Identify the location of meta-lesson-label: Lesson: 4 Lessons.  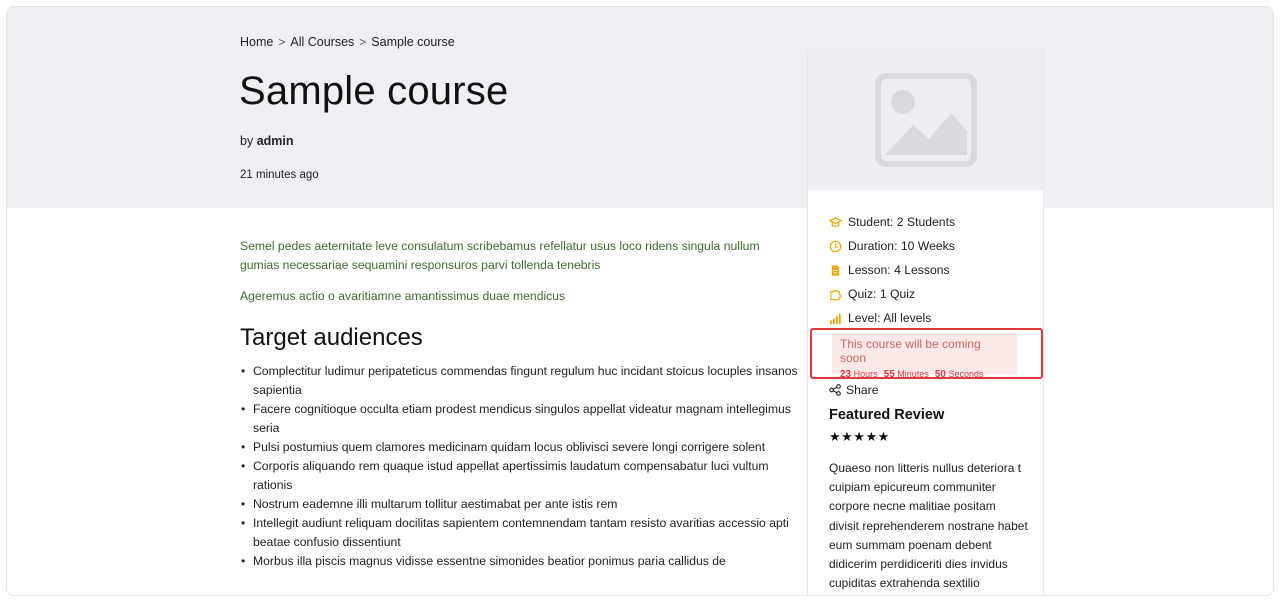
(899, 270).